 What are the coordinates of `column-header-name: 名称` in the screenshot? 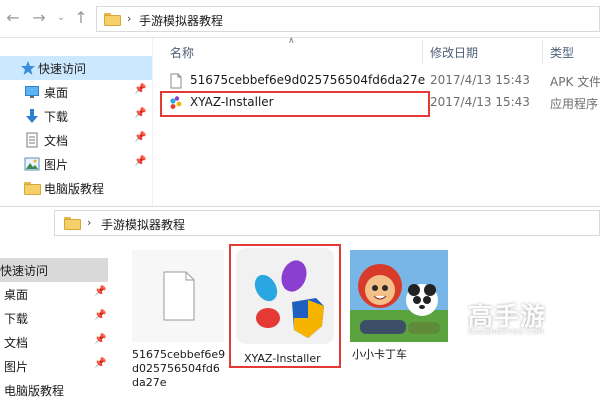 It's located at (182, 52).